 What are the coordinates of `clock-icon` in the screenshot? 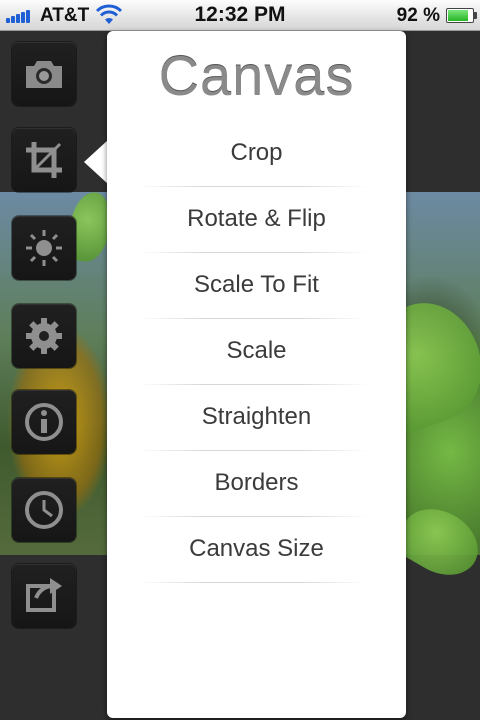 It's located at (44, 510).